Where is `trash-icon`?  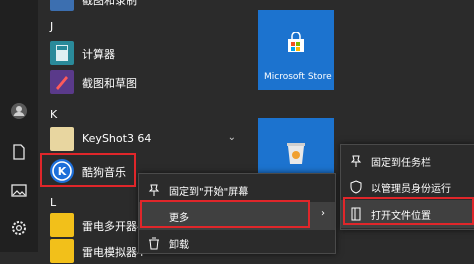
trash-icon is located at coordinates (154, 243).